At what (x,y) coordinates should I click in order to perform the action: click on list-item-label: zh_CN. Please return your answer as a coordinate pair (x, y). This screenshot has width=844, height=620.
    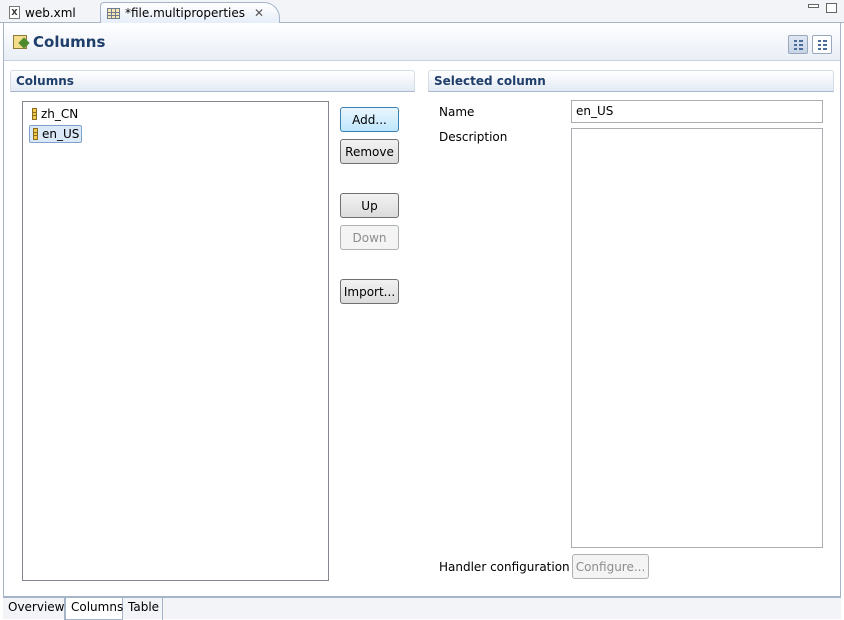
    Looking at the image, I should click on (60, 114).